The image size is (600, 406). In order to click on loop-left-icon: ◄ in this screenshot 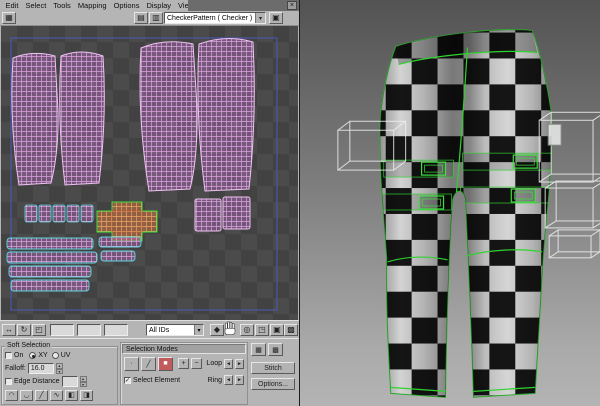, I will do `click(228, 363)`.